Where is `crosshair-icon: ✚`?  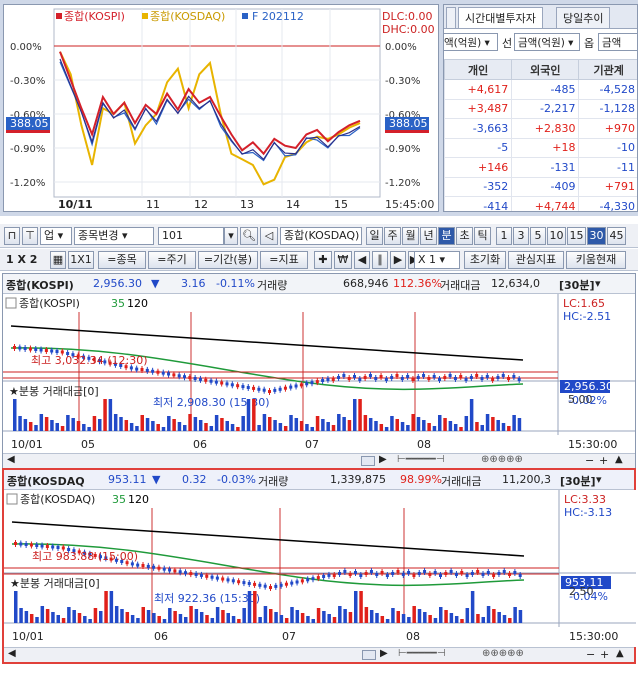 crosshair-icon: ✚ is located at coordinates (323, 260).